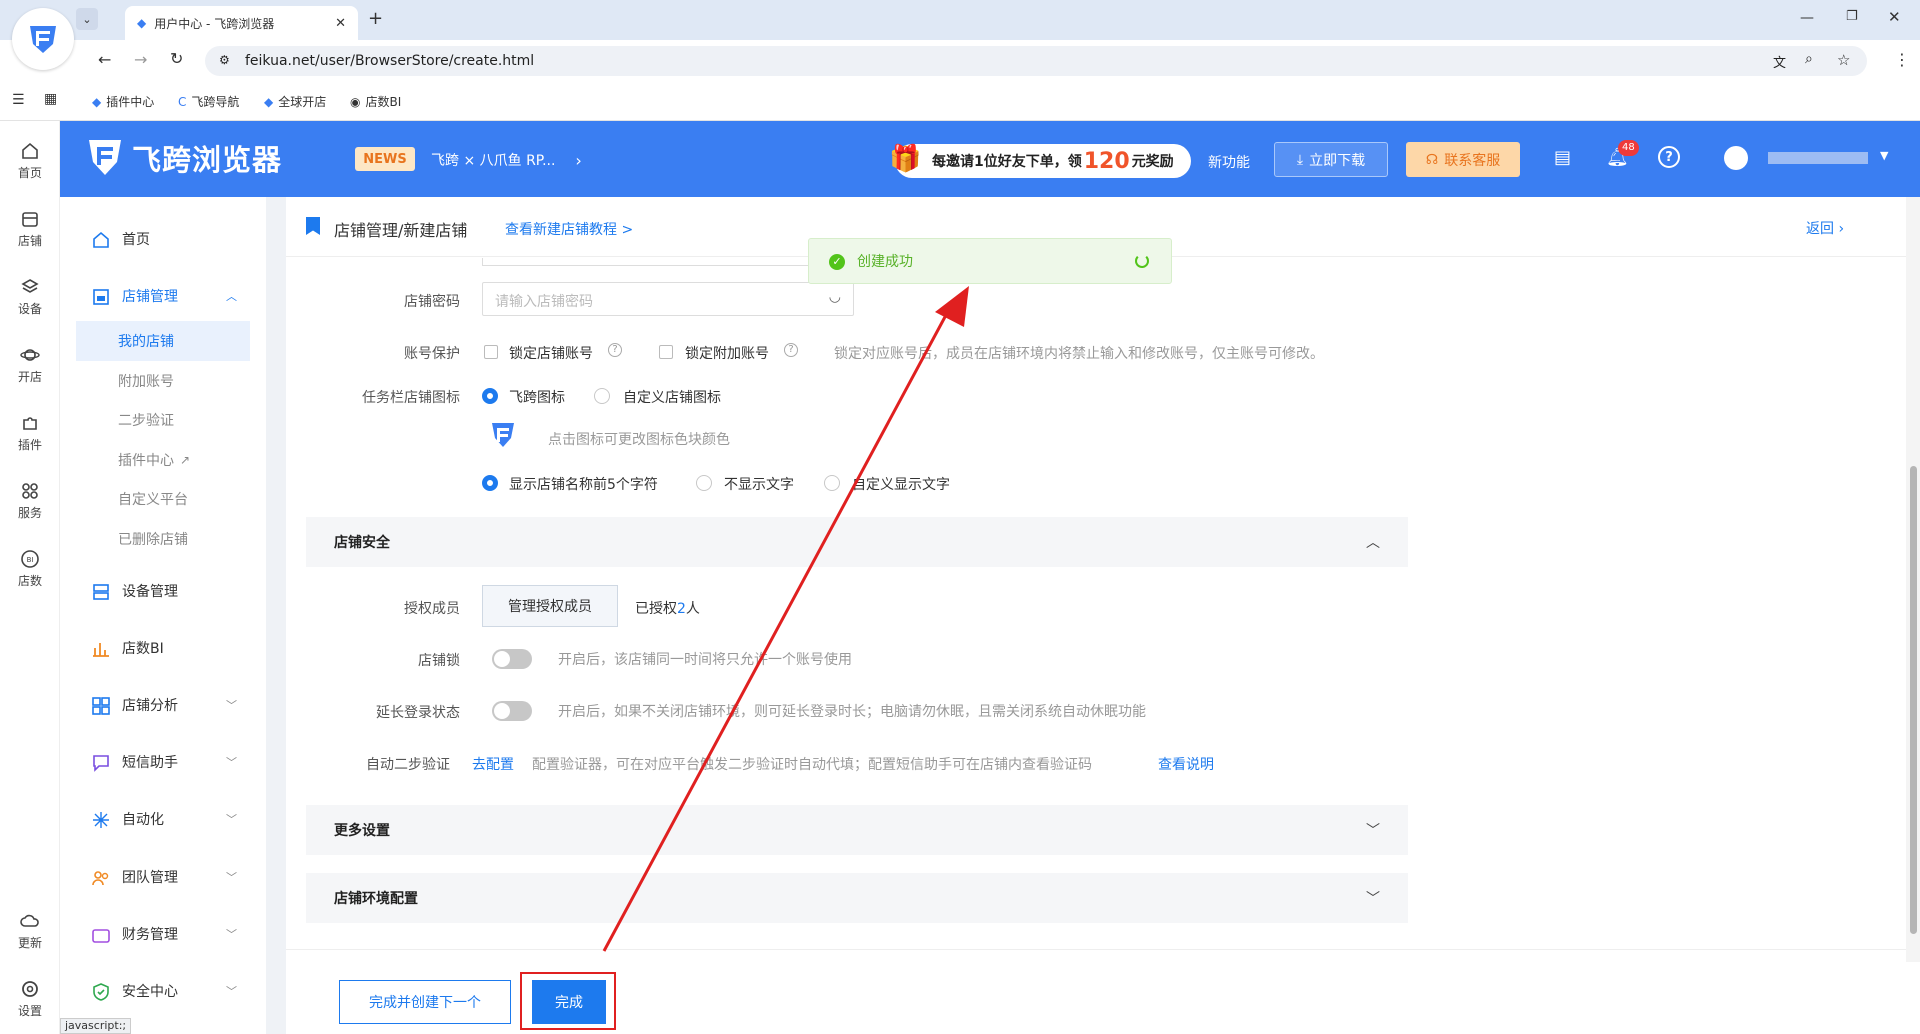  What do you see at coordinates (1669, 157) in the screenshot?
I see `help-icon: ?` at bounding box center [1669, 157].